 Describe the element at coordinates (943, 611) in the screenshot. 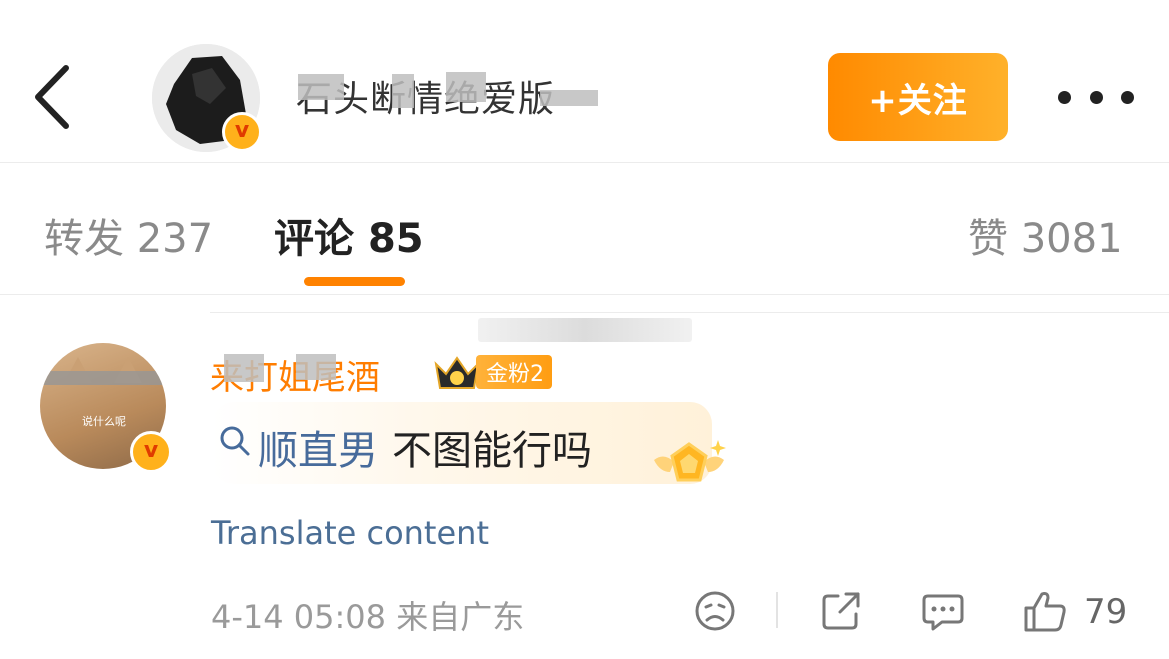

I see `comment-icon` at that location.